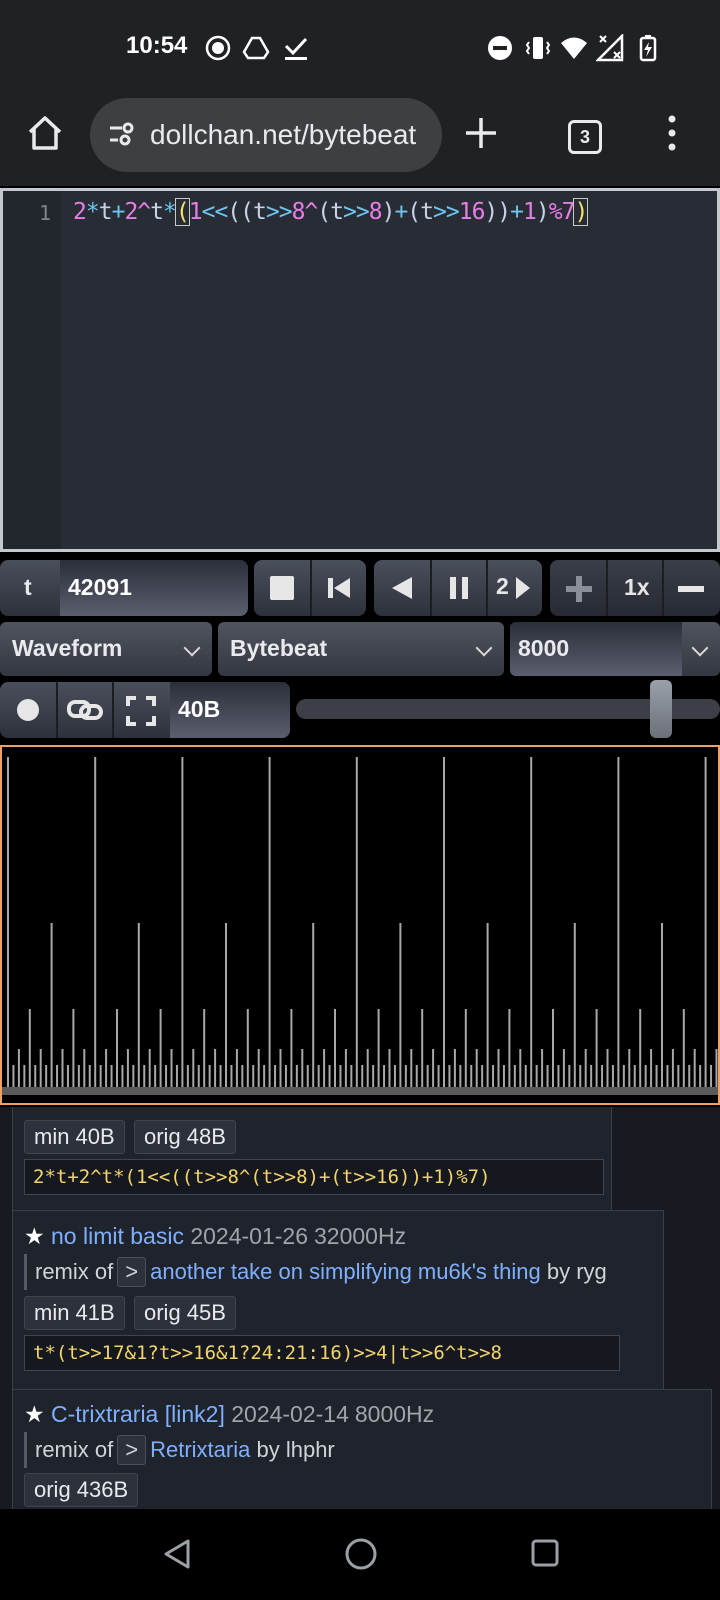 The width and height of the screenshot is (720, 1600). I want to click on mode-select: Waveform, so click(106, 649).